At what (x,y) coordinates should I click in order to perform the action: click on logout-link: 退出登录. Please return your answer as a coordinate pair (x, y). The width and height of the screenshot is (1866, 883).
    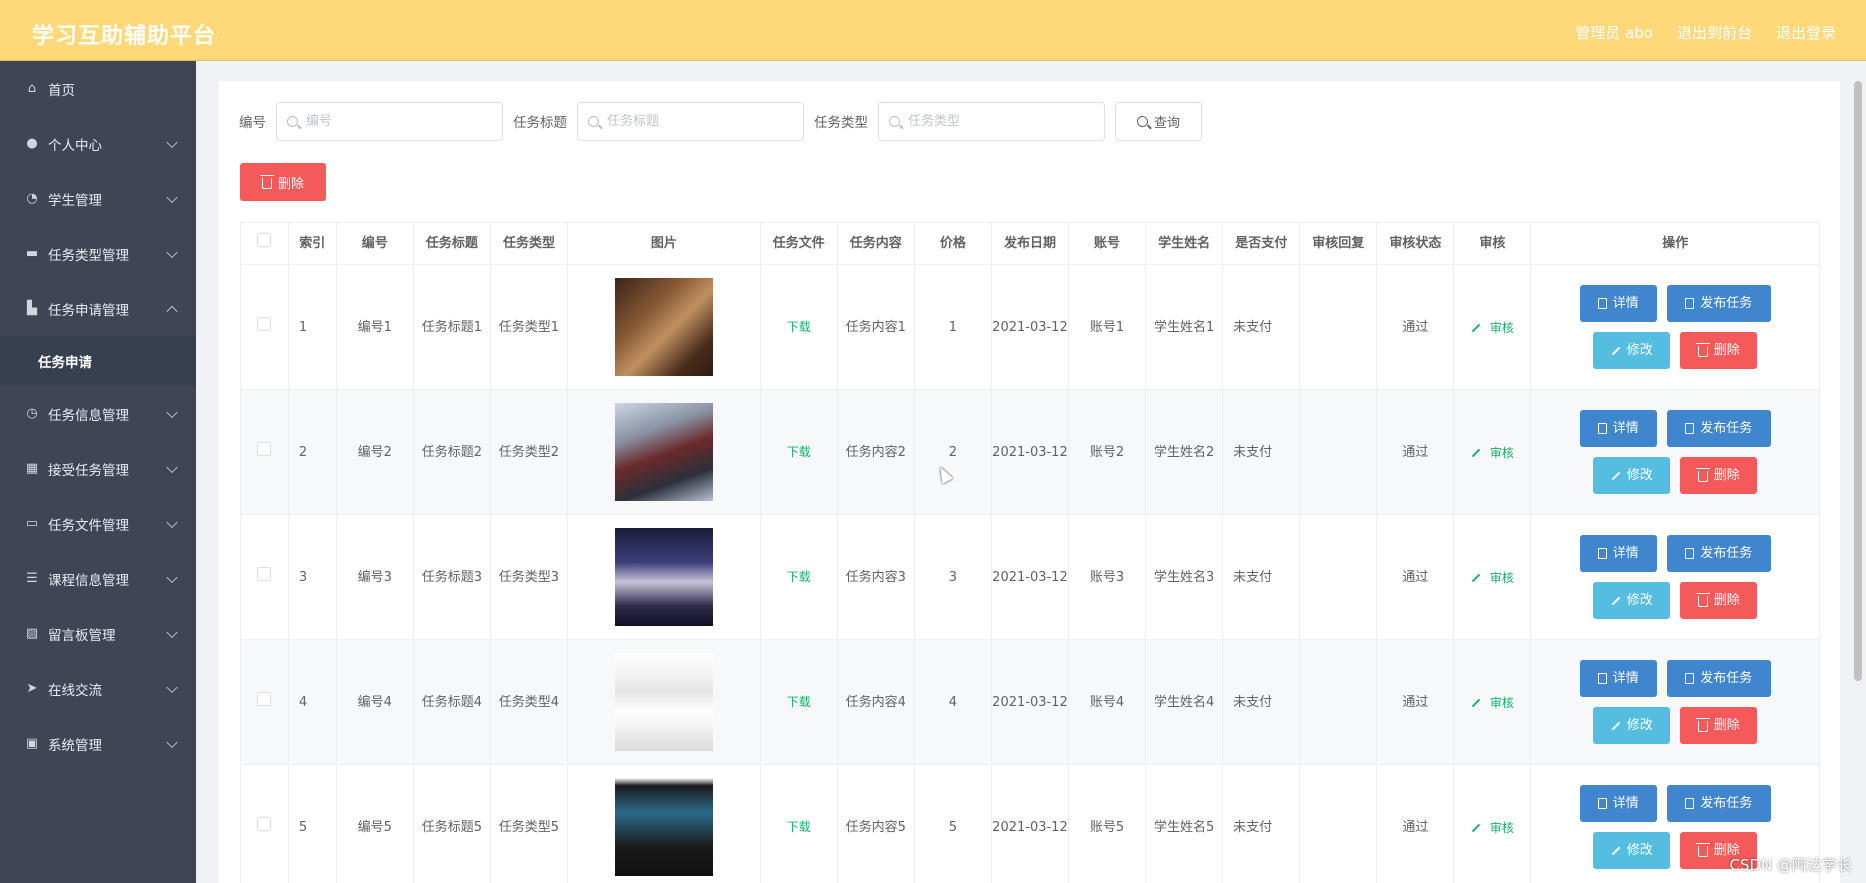
    Looking at the image, I should click on (1806, 32).